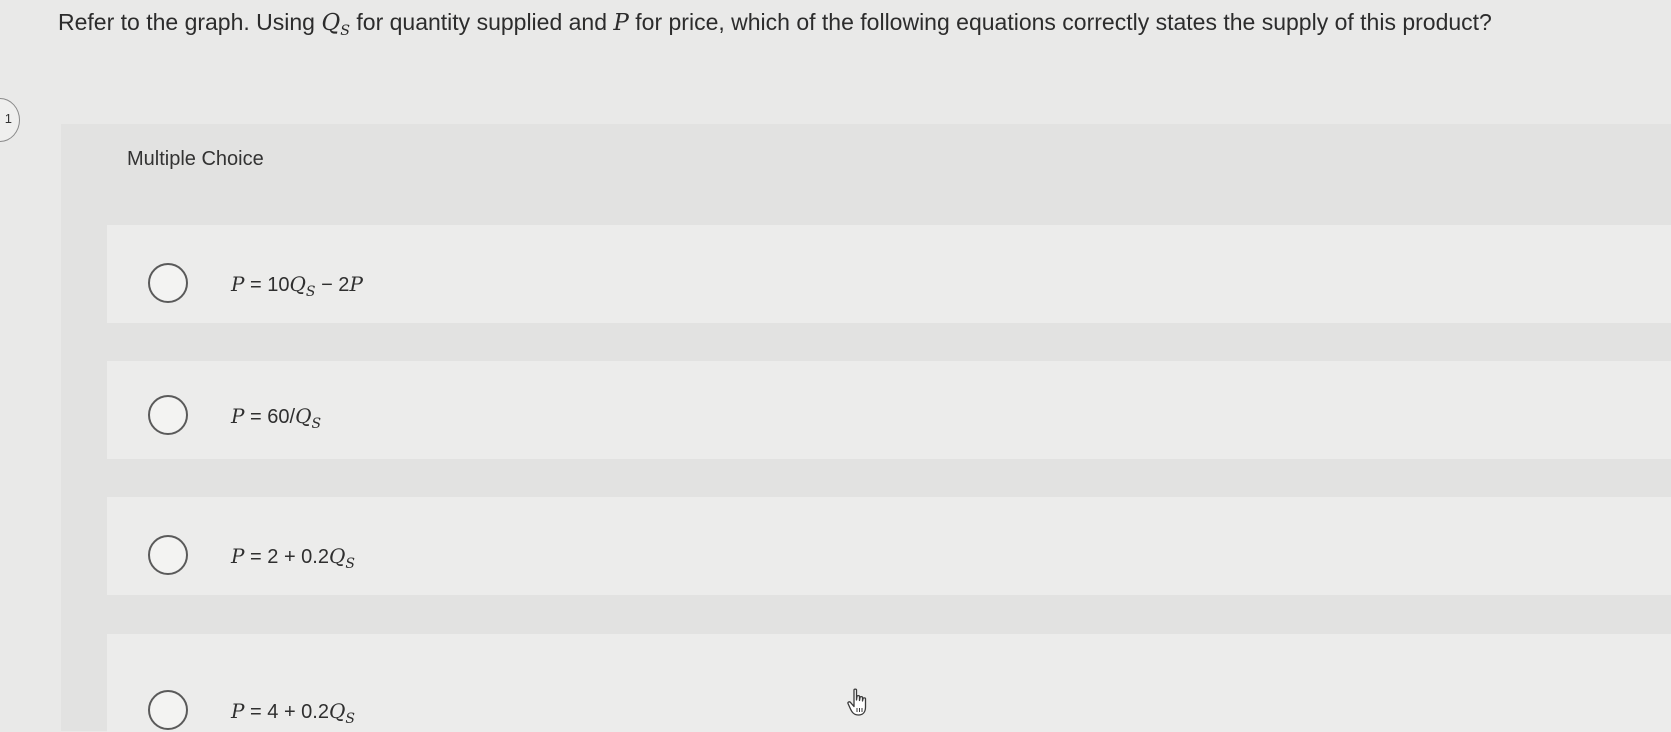 The width and height of the screenshot is (1671, 732). What do you see at coordinates (190, 22) in the screenshot?
I see `question-prefix: Refer to the graph. Using` at bounding box center [190, 22].